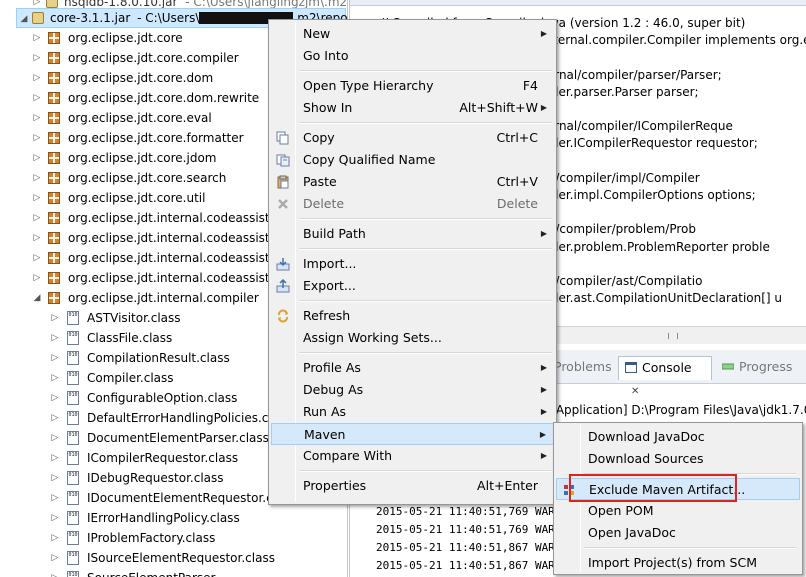  What do you see at coordinates (631, 367) in the screenshot?
I see `console-icon` at bounding box center [631, 367].